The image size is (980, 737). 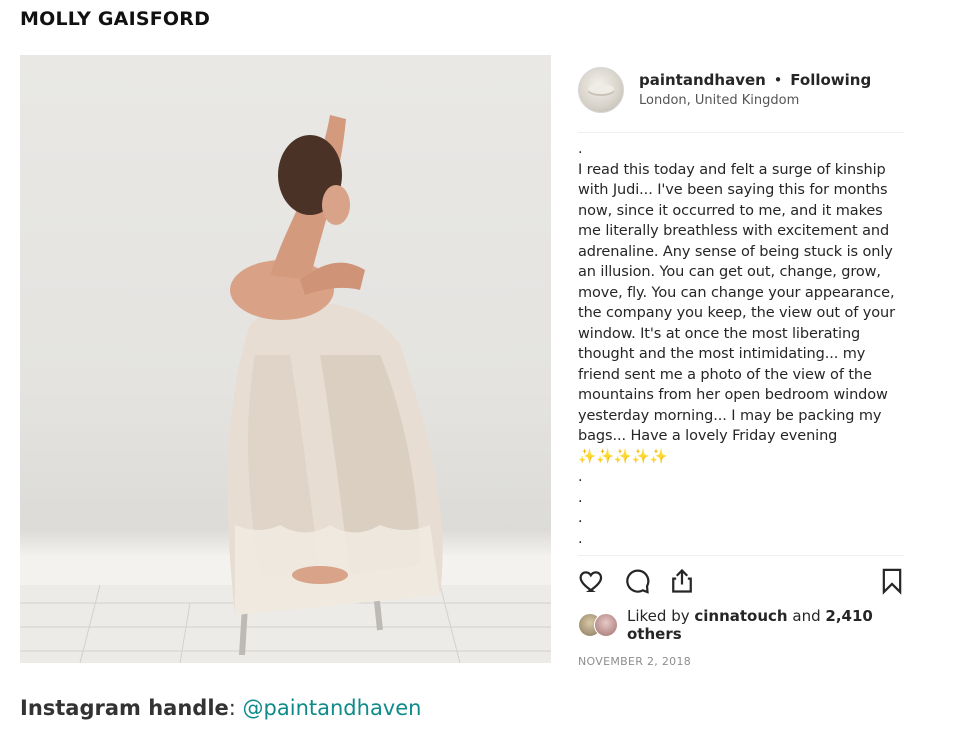 What do you see at coordinates (755, 101) in the screenshot?
I see `location-link: London, United Kingdom` at bounding box center [755, 101].